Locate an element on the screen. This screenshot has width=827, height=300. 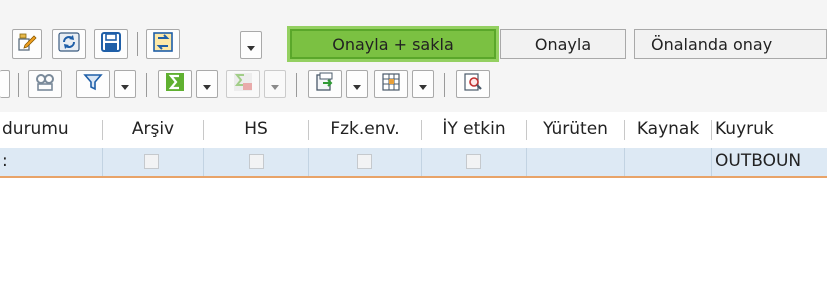
column-header-iy-etkin: İY etkin is located at coordinates (474, 129).